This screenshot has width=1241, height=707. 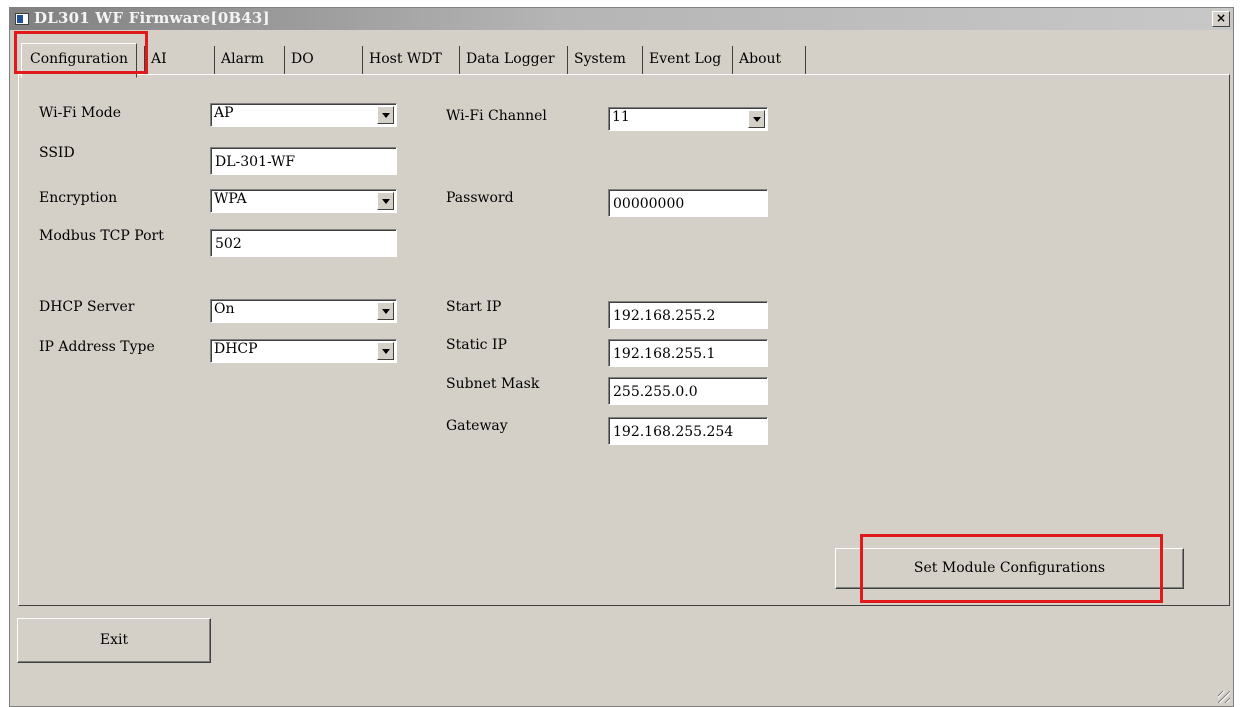 I want to click on gateway-field: 192.168.255.254, so click(x=688, y=431).